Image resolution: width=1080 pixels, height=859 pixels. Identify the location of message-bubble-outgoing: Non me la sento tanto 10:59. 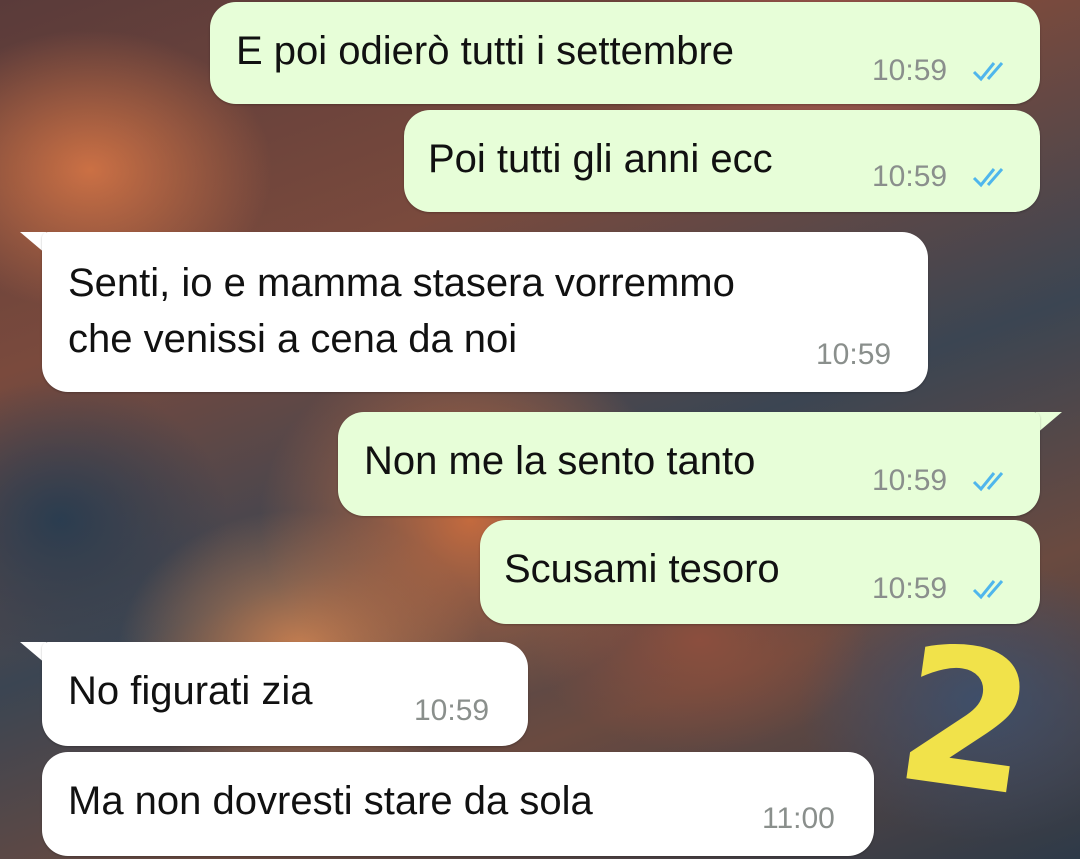
(689, 464).